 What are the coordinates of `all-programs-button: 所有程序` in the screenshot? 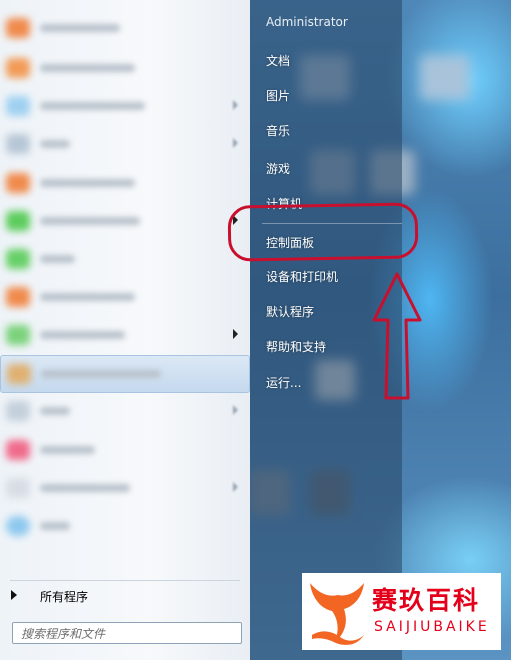 It's located at (124, 596).